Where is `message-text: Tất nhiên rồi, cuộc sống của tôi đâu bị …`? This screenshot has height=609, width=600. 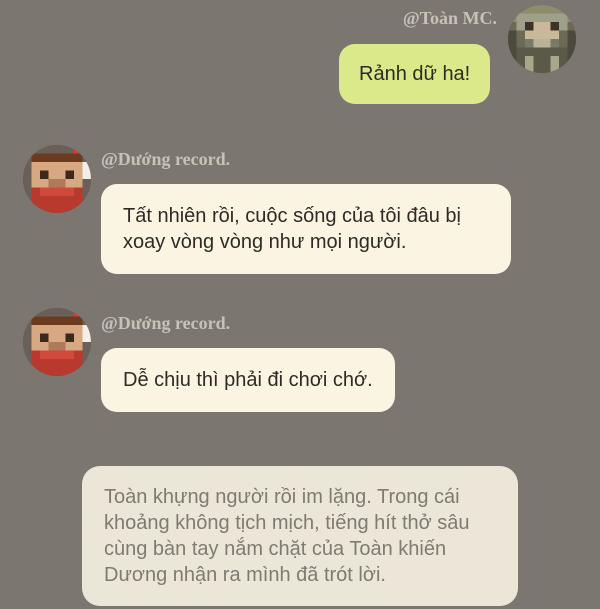 message-text: Tất nhiên rồi, cuộc sống của tôi đâu bị … is located at coordinates (292, 229).